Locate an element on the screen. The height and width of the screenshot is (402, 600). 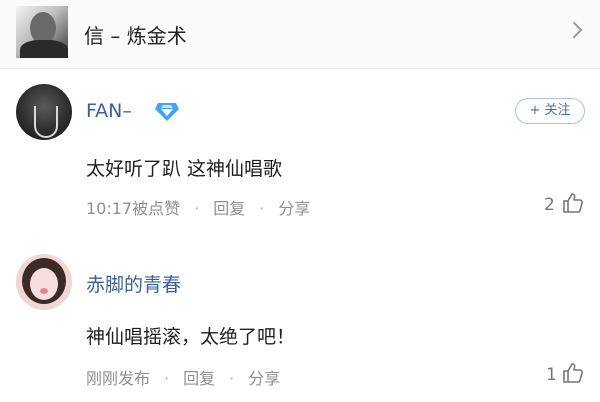
like-count: 1 is located at coordinates (551, 375).